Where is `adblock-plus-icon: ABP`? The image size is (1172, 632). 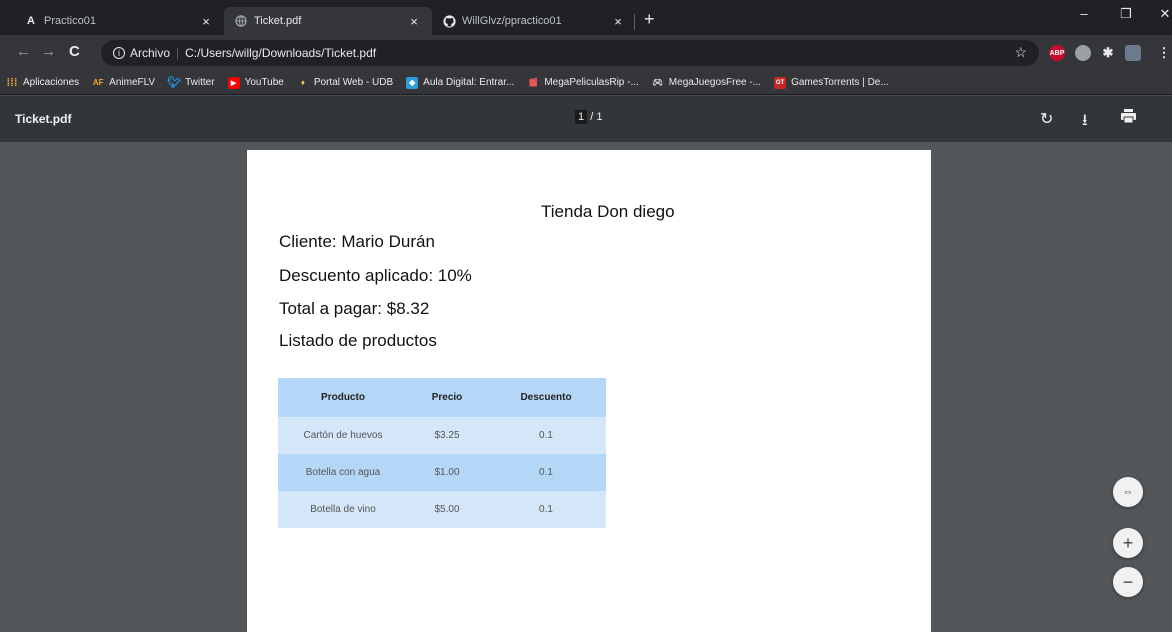
adblock-plus-icon: ABP is located at coordinates (1057, 53).